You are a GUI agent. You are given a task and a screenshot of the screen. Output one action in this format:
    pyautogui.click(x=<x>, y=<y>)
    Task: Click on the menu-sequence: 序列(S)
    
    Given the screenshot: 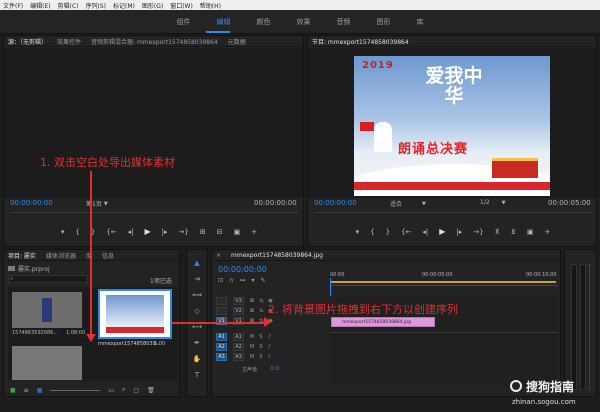 What is the action you would take?
    pyautogui.click(x=96, y=5)
    